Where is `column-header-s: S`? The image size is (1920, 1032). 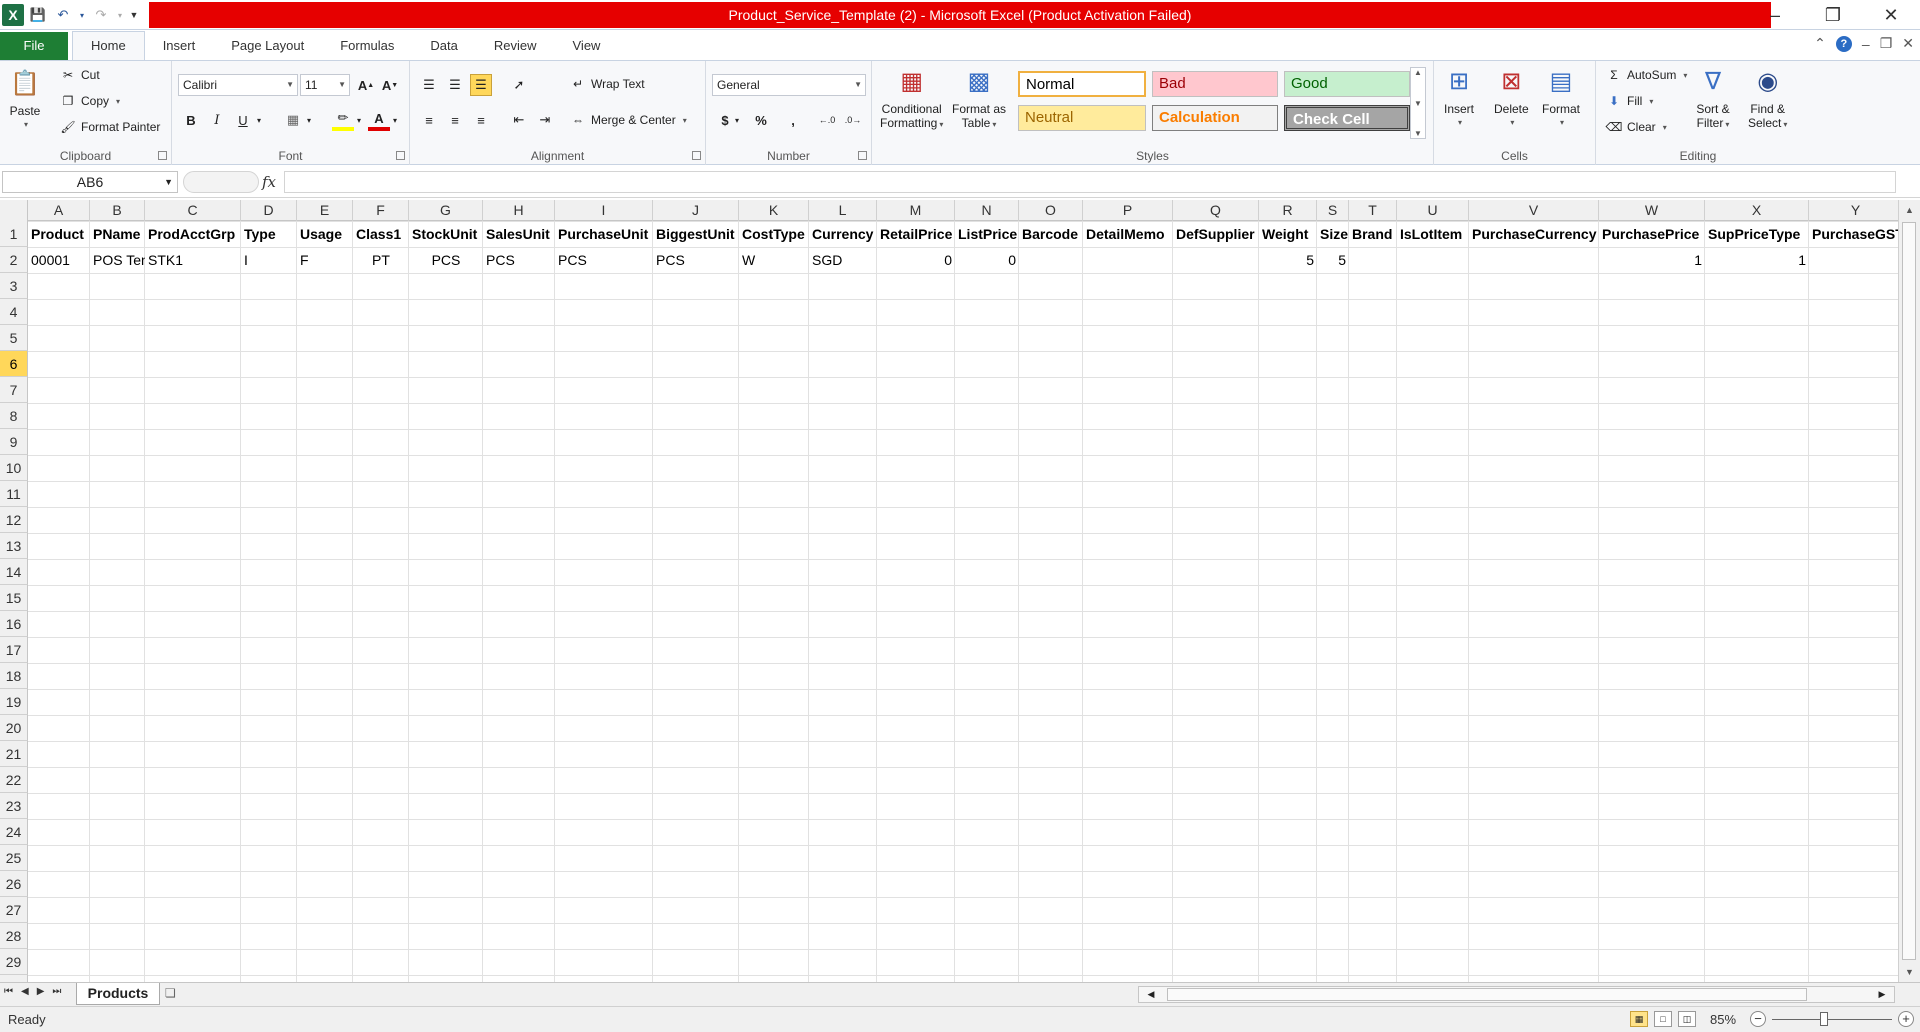
column-header-s: S is located at coordinates (1333, 210).